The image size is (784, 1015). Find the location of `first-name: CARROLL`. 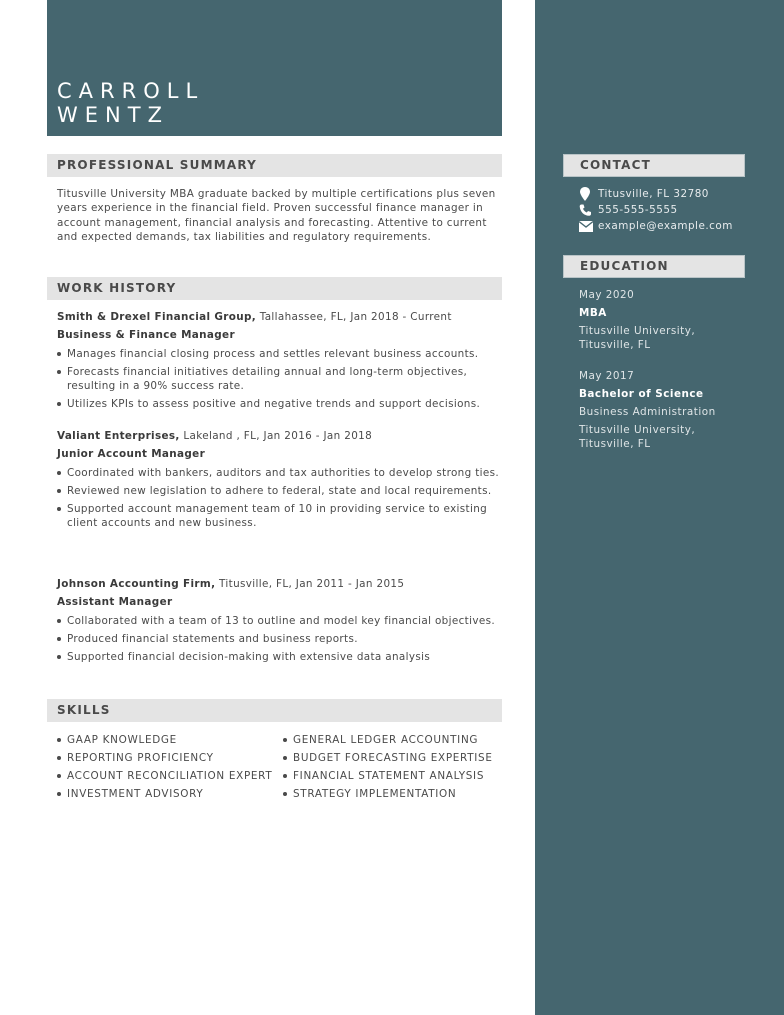

first-name: CARROLL is located at coordinates (131, 91).